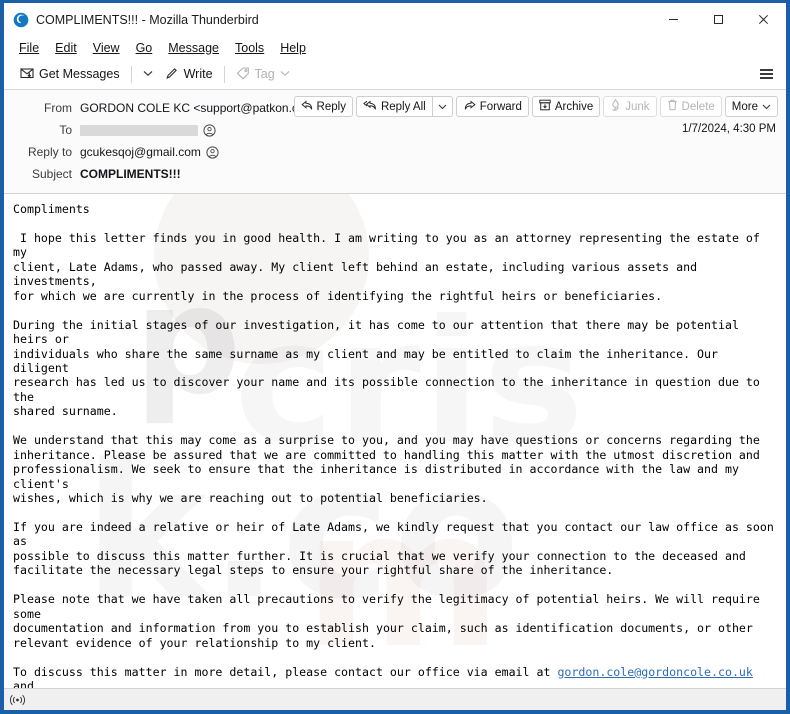  I want to click on window-controls, so click(718, 19).